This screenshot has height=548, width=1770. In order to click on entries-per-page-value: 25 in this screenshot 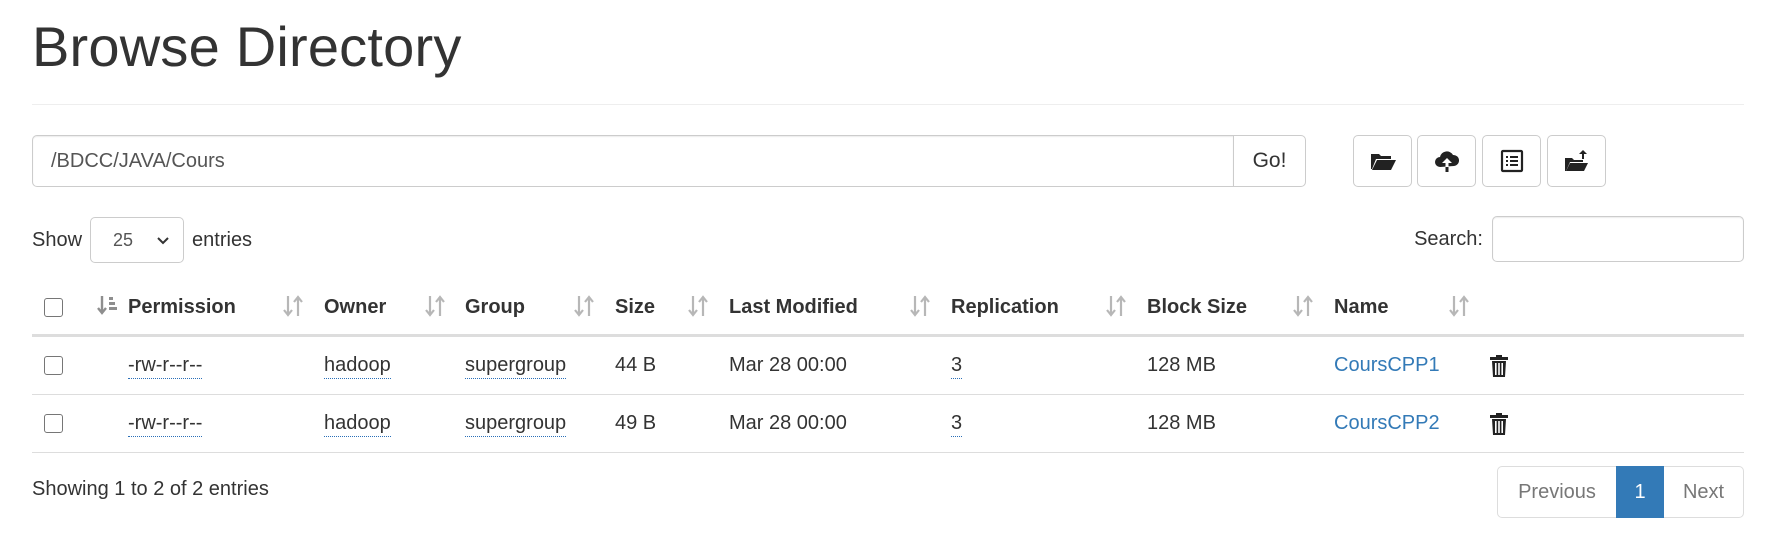, I will do `click(123, 239)`.